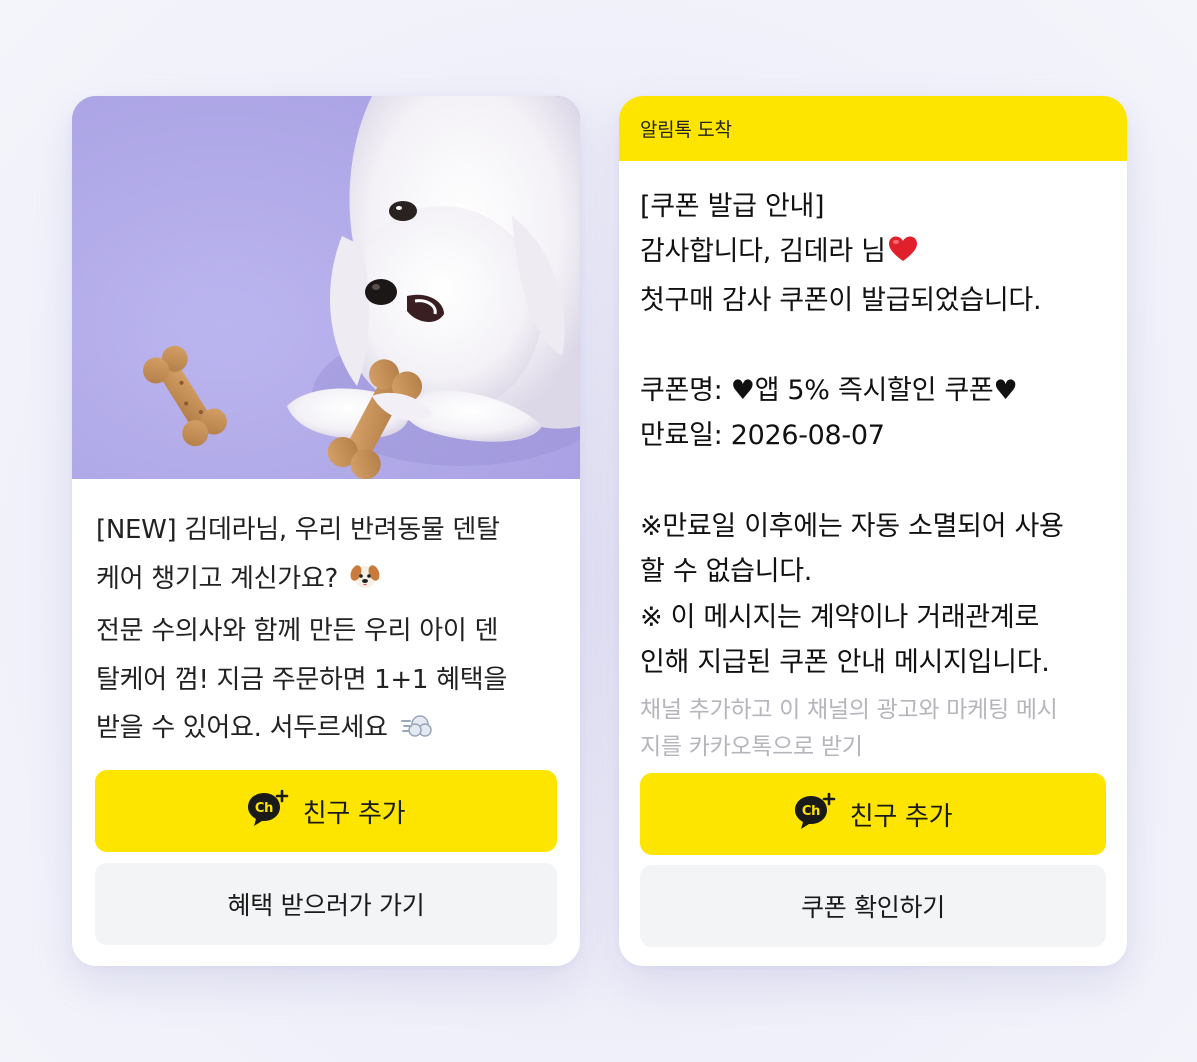  What do you see at coordinates (297, 631) in the screenshot?
I see `promo-line-3: 전문 수의사와 함께 만든 우리 아이 덴` at bounding box center [297, 631].